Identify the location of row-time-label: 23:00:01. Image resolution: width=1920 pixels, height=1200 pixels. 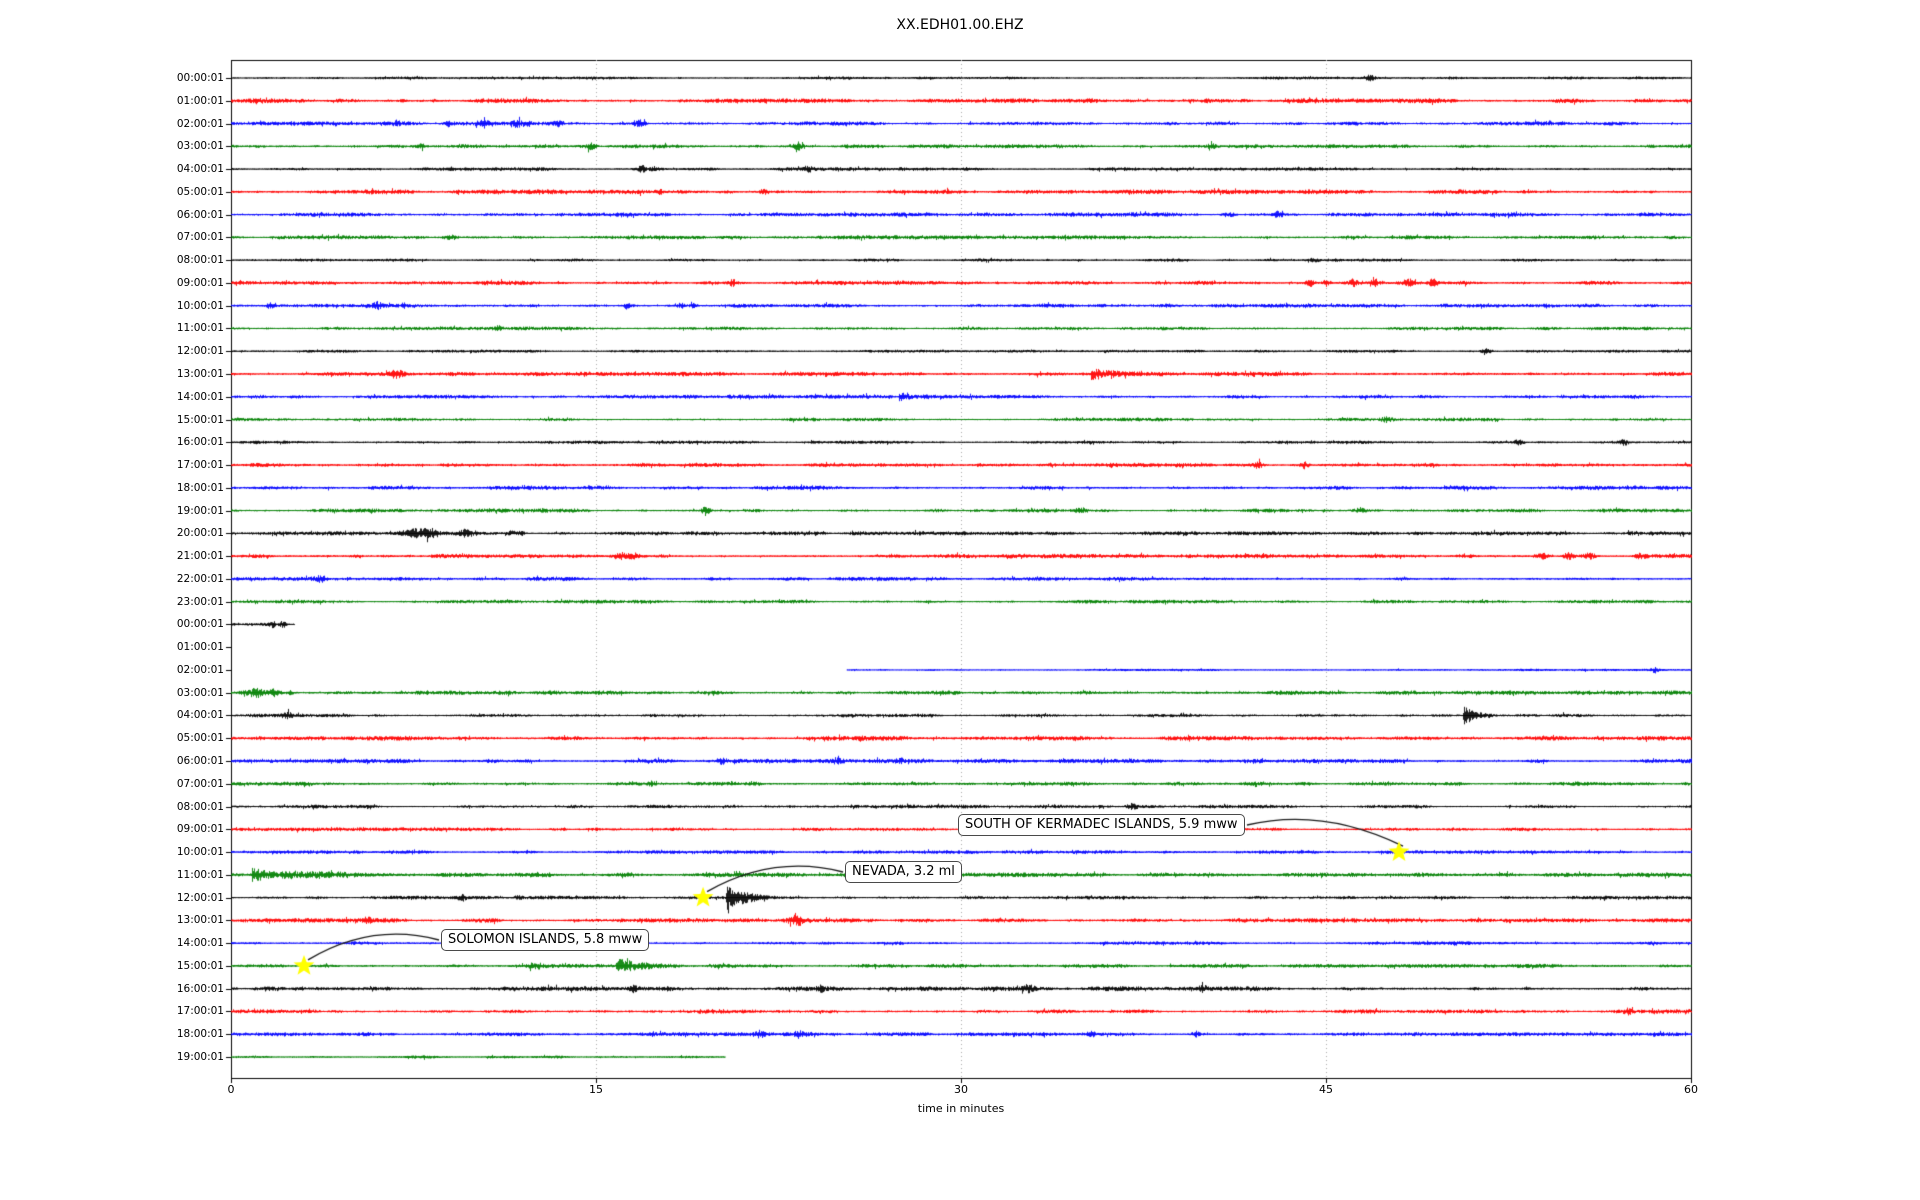
(200, 601).